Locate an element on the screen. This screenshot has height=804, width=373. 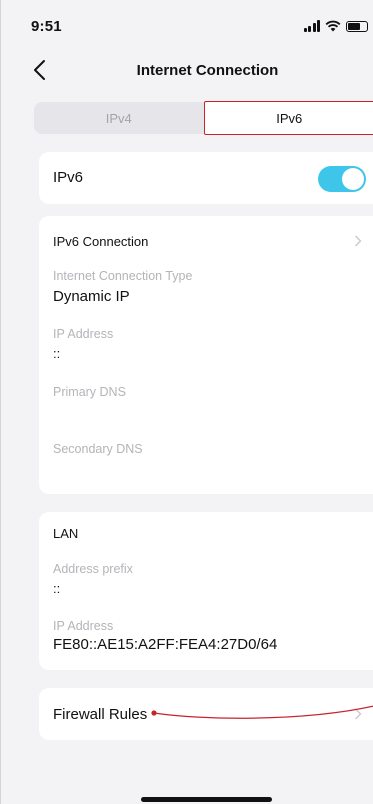
toggle-knob is located at coordinates (353, 179).